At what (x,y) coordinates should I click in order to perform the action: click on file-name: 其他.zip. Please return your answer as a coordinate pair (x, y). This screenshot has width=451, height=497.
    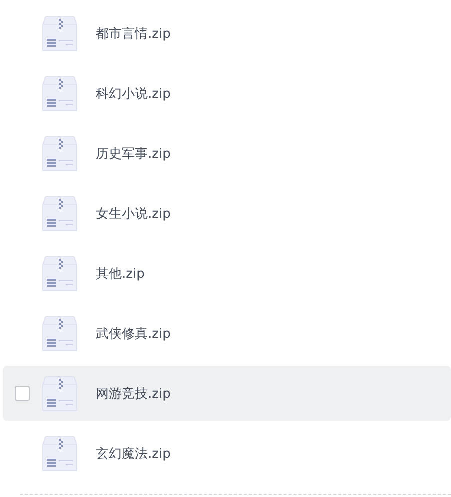
    Looking at the image, I should click on (120, 273).